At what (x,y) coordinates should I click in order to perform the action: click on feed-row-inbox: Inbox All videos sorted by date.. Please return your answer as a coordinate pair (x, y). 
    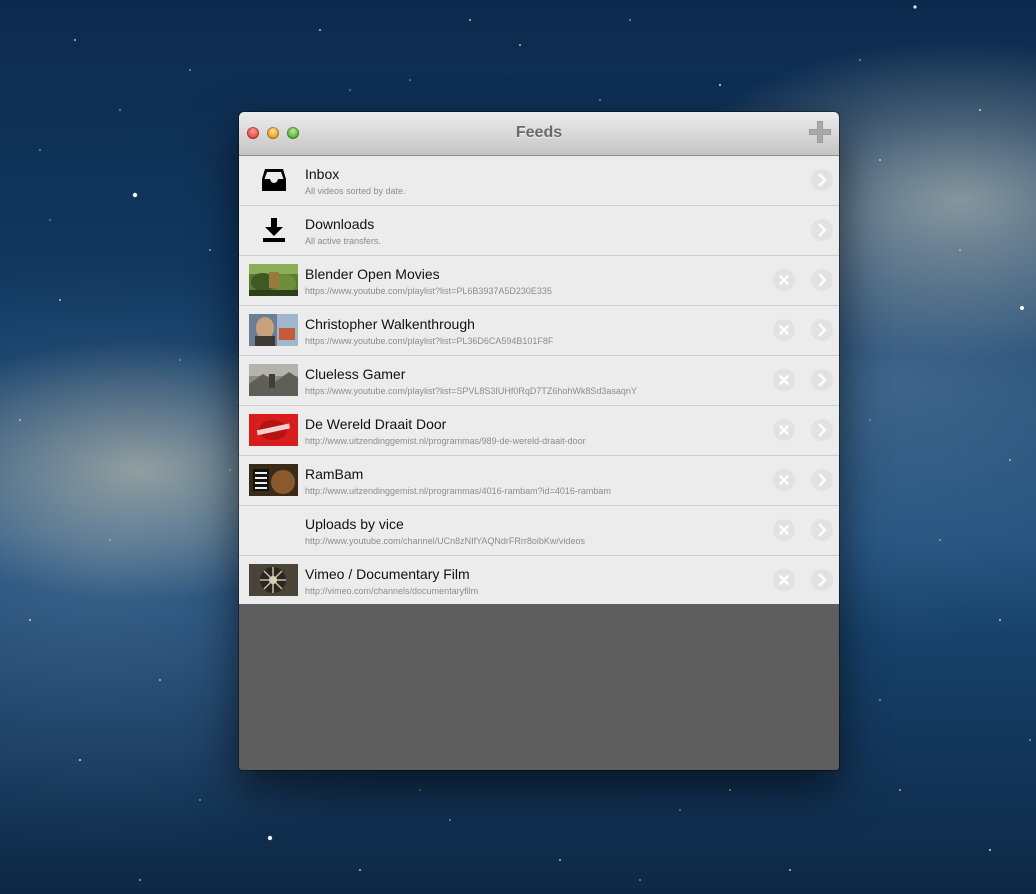
    Looking at the image, I should click on (539, 181).